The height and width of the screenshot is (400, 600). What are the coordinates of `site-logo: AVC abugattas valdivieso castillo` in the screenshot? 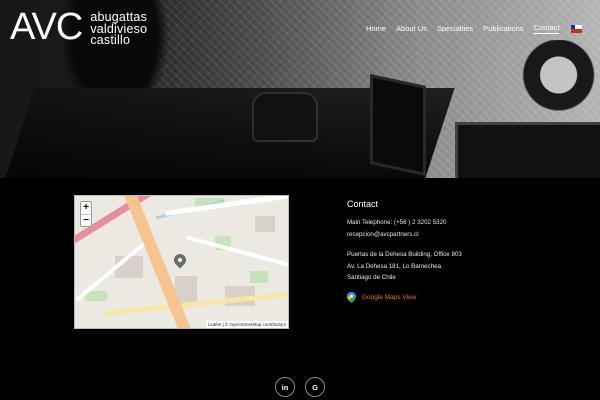 It's located at (78, 27).